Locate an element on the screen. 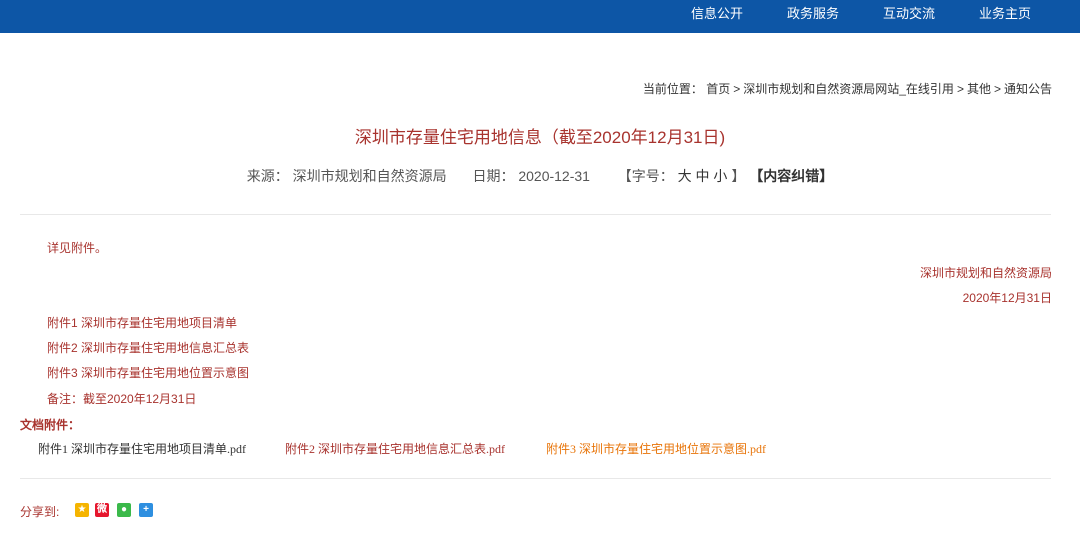  wechat-icon: ● is located at coordinates (124, 510).